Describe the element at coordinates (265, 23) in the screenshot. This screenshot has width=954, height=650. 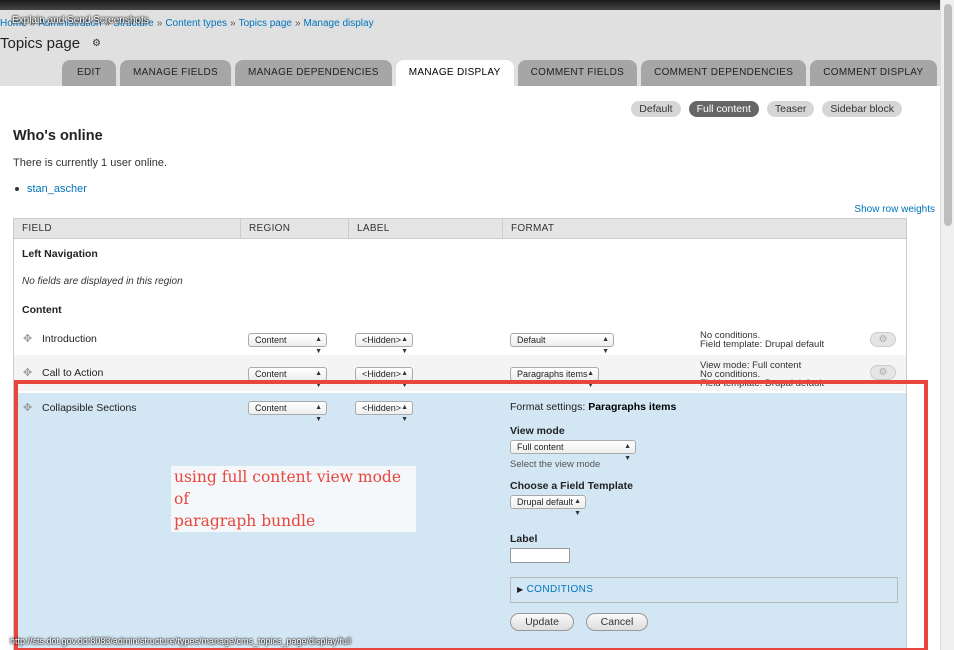
I see `breadcrumb-topics-page: Topics page` at that location.